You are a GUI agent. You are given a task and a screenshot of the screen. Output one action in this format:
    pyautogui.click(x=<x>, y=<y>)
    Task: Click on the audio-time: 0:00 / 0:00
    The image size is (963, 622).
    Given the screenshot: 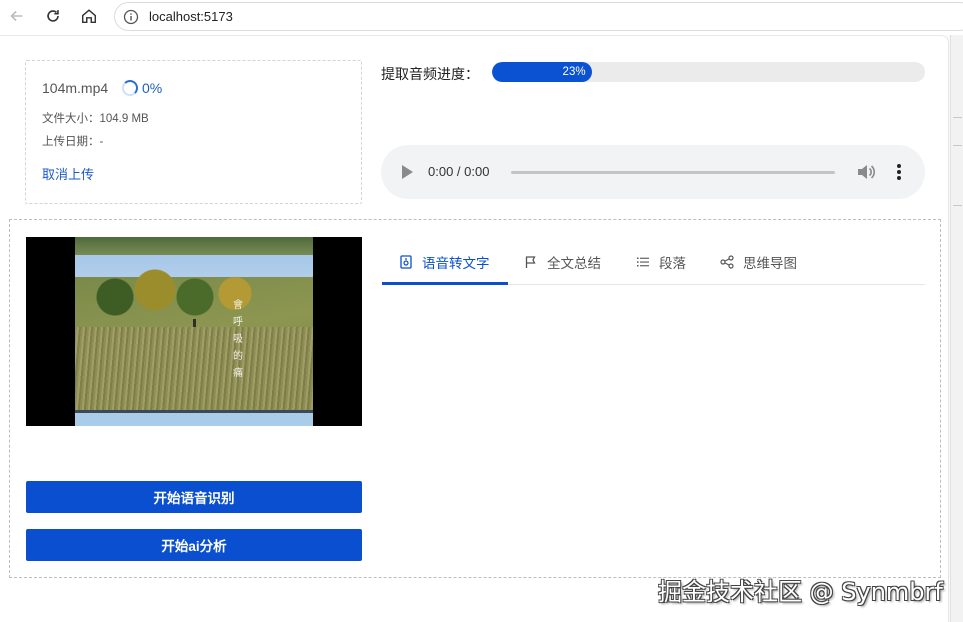 What is the action you would take?
    pyautogui.click(x=459, y=171)
    